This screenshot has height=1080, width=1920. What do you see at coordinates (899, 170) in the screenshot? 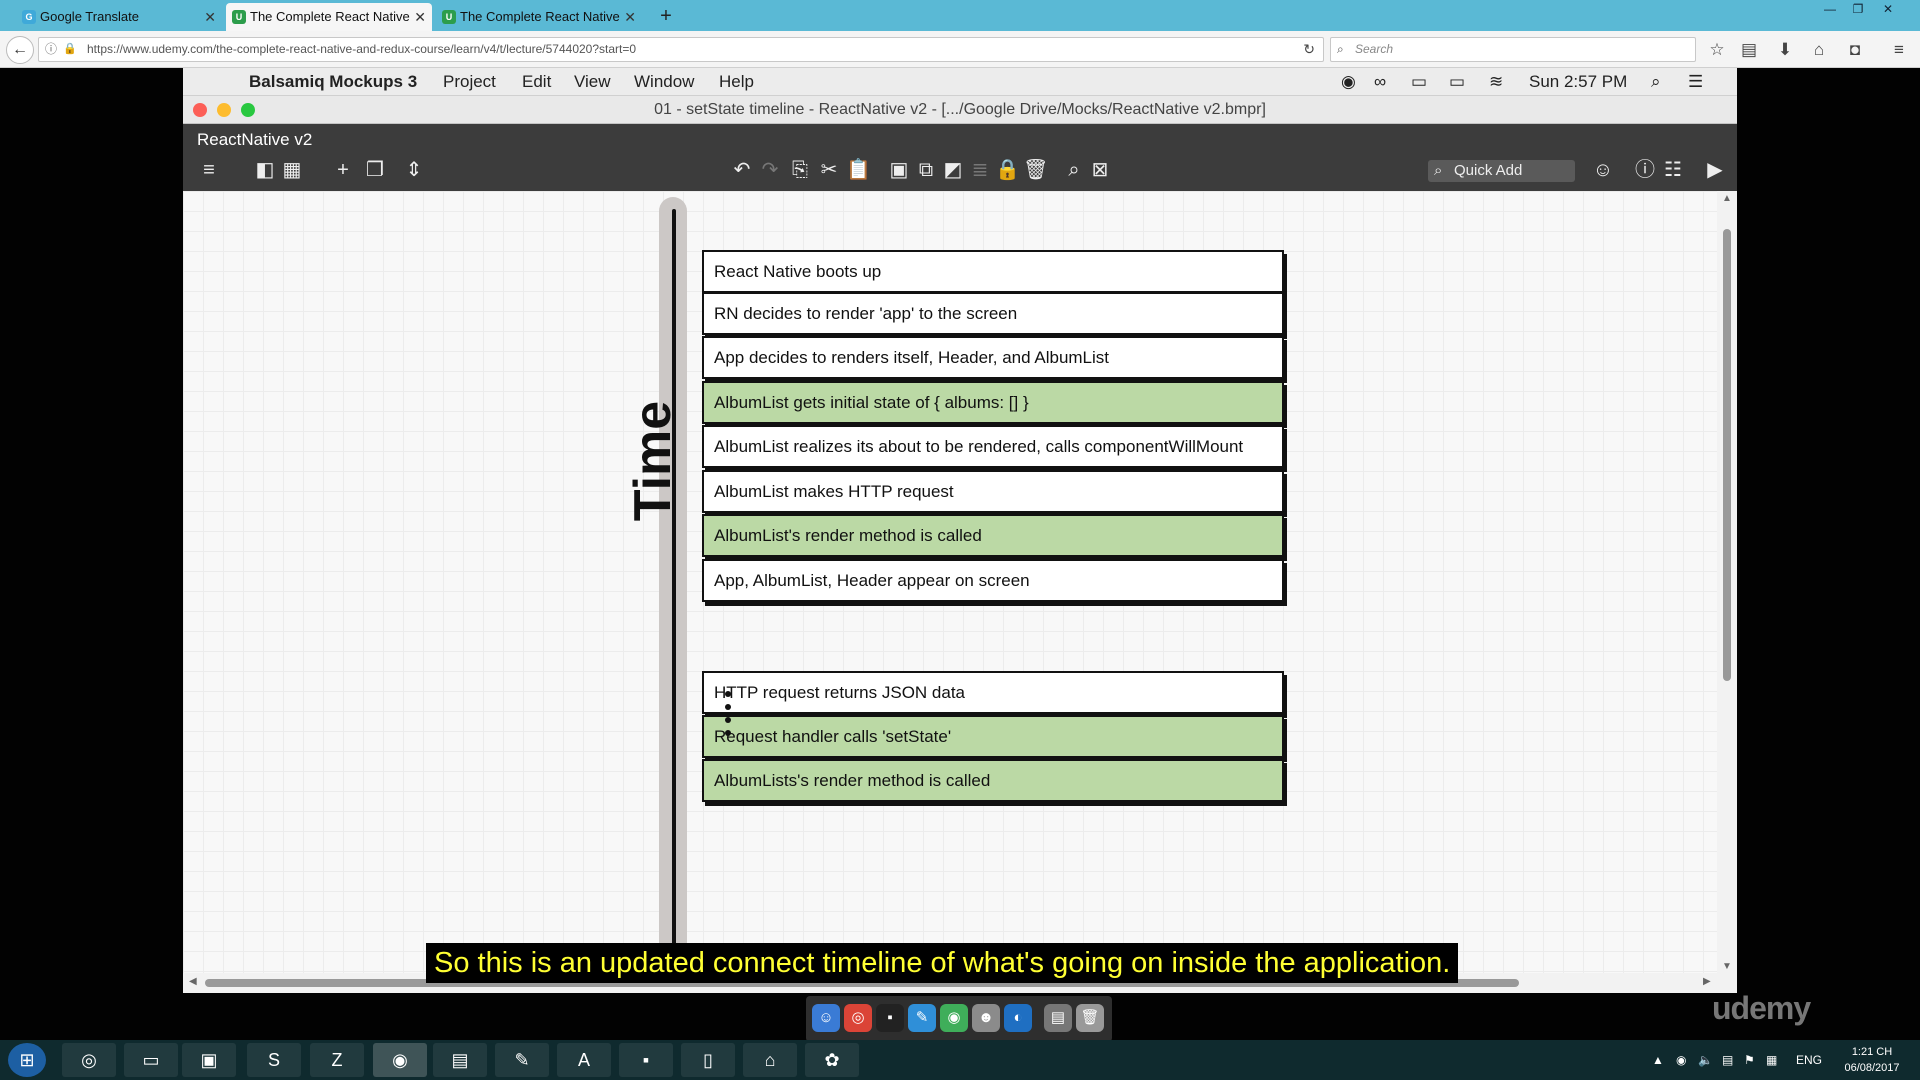
I see `group-icon: ▣` at bounding box center [899, 170].